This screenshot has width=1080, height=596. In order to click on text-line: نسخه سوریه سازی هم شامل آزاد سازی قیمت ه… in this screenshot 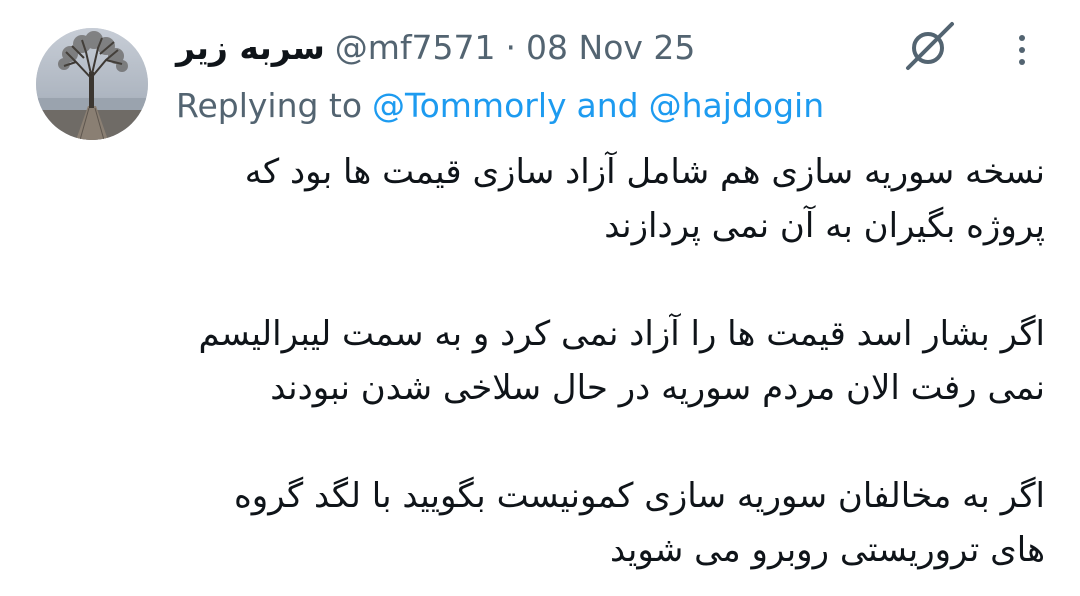, I will do `click(644, 172)`.